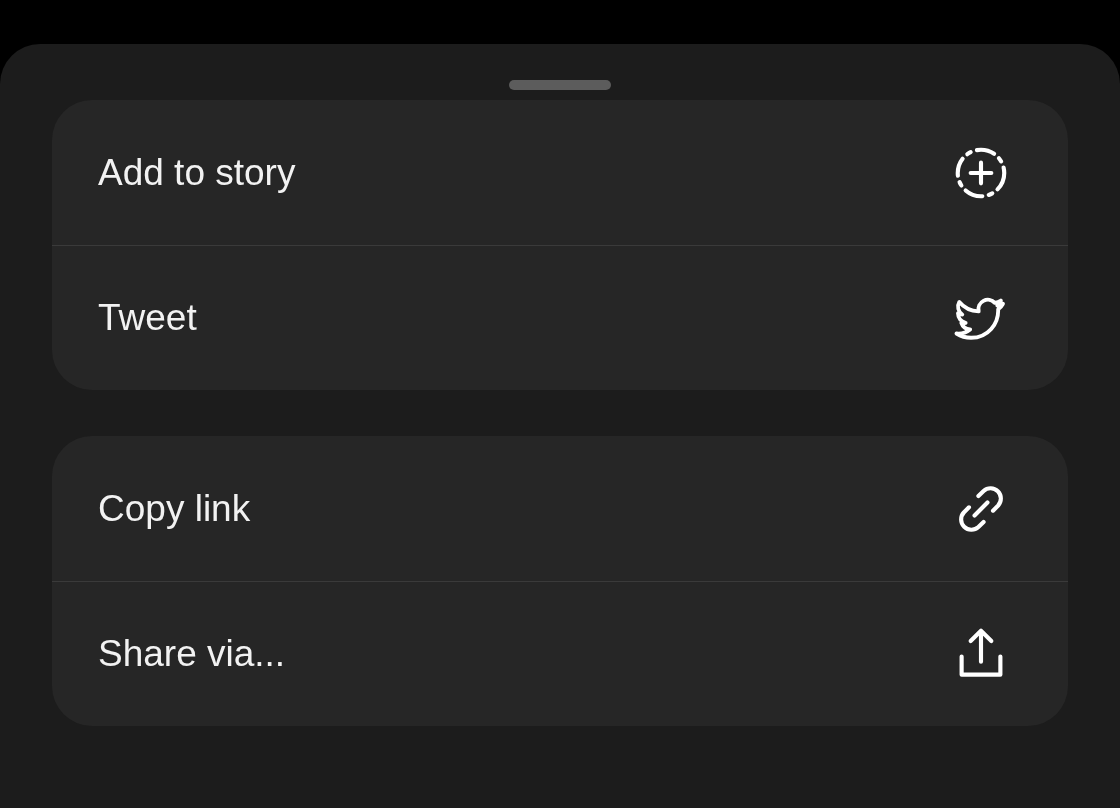  What do you see at coordinates (560, 85) in the screenshot?
I see `drag-handle` at bounding box center [560, 85].